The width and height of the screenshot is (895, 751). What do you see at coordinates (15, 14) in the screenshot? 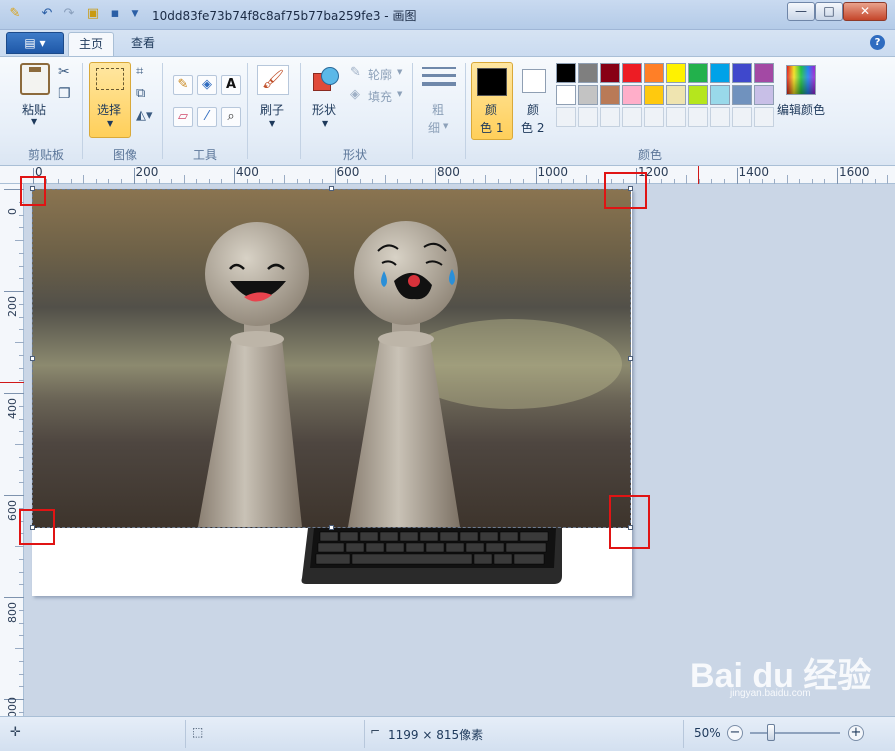
I see `paint-app-icon: ✎` at bounding box center [15, 14].